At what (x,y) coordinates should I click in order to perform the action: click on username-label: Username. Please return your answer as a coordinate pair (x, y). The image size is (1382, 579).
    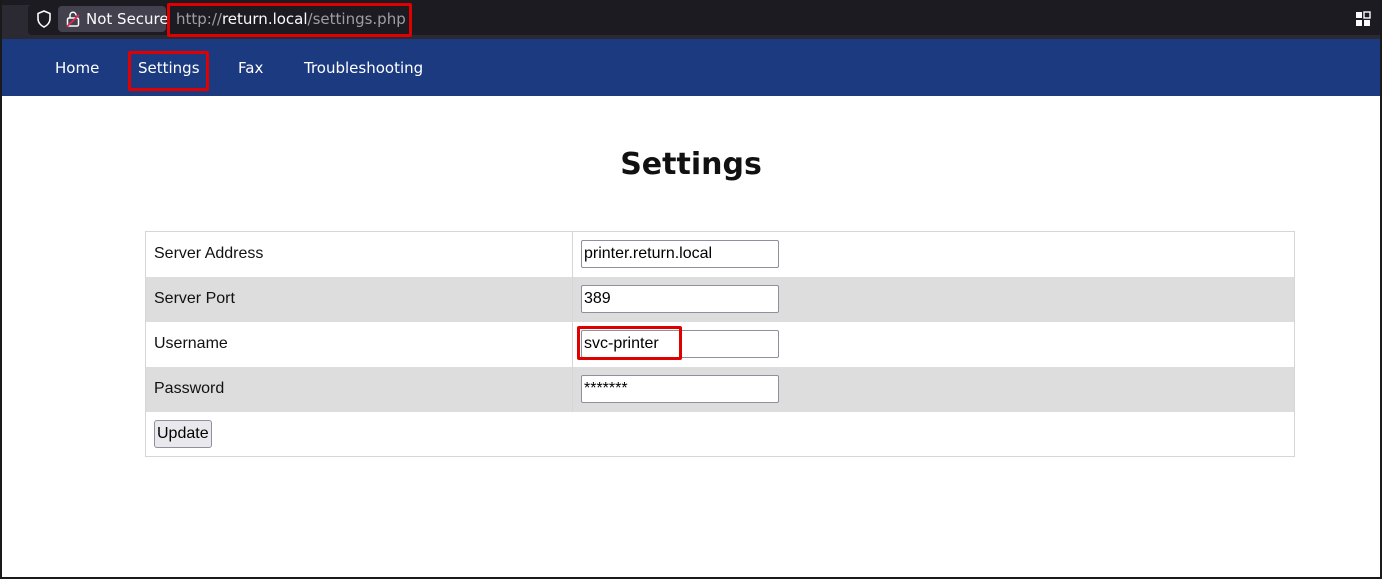
    Looking at the image, I should click on (191, 343).